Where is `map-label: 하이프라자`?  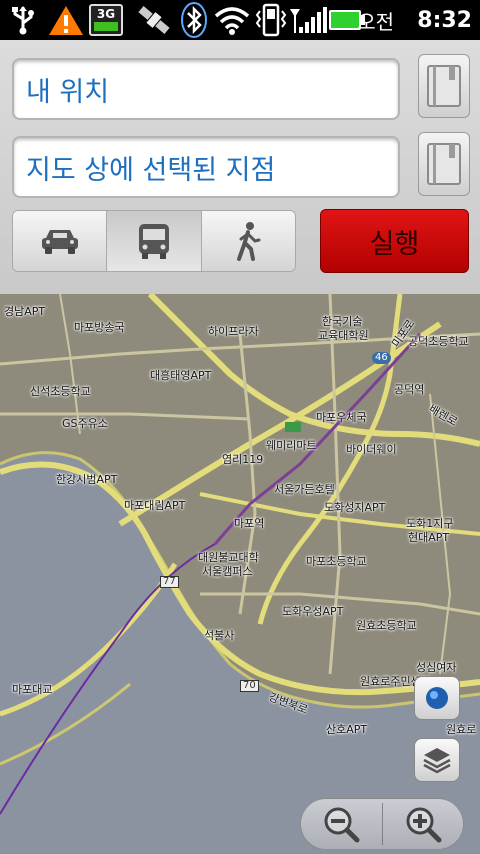 map-label: 하이프라자 is located at coordinates (233, 331).